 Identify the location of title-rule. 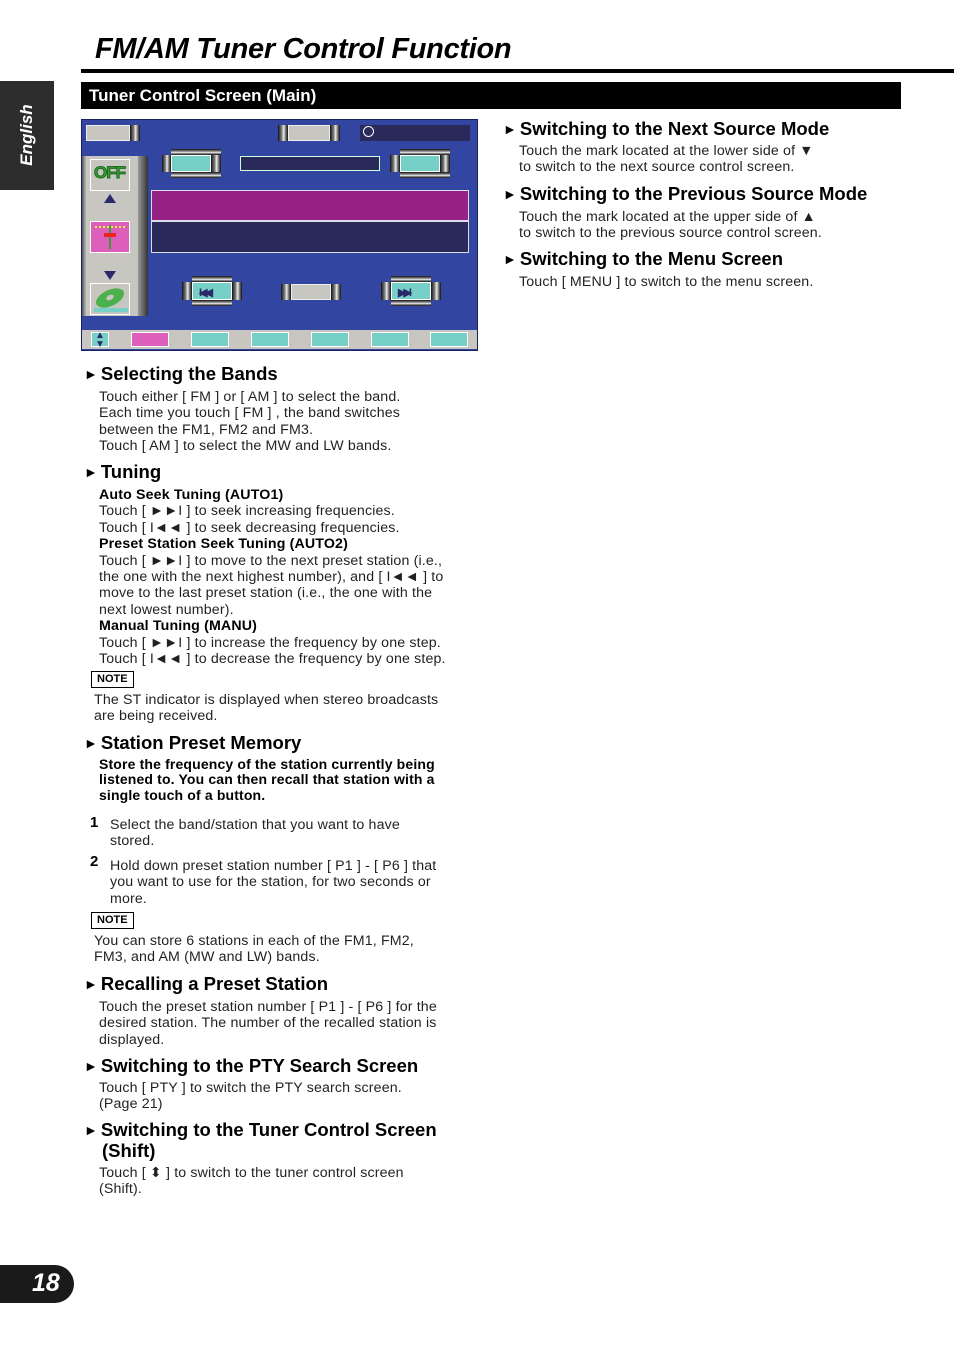
(517, 71).